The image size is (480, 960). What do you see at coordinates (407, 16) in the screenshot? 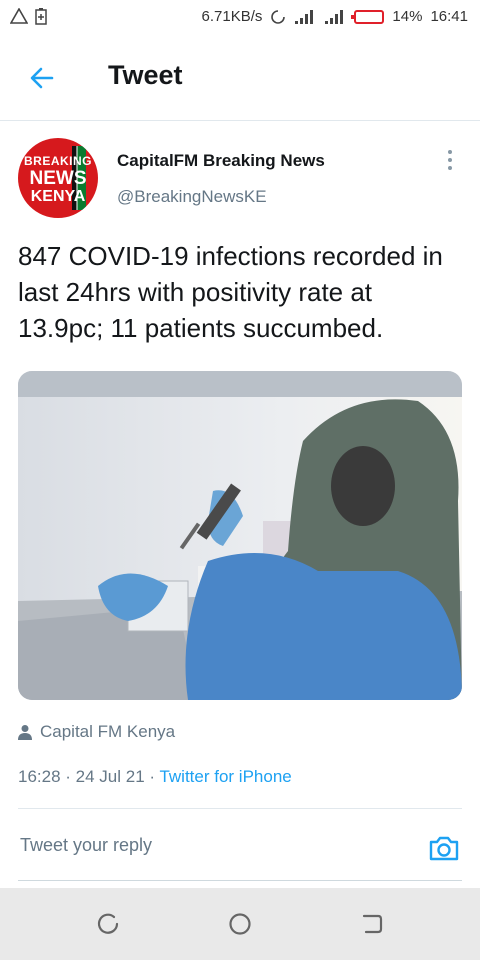
I see `battery-level: 14%` at bounding box center [407, 16].